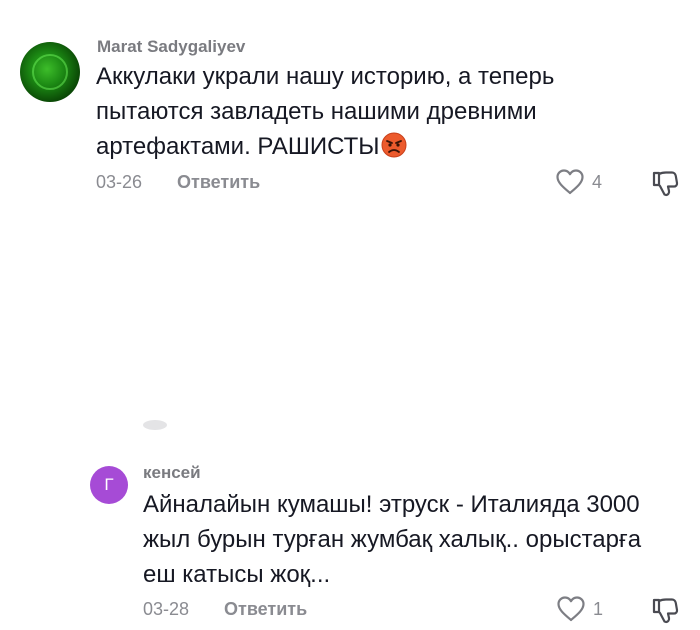 This screenshot has height=630, width=700. Describe the element at coordinates (598, 608) in the screenshot. I see `like-count: 1` at that location.